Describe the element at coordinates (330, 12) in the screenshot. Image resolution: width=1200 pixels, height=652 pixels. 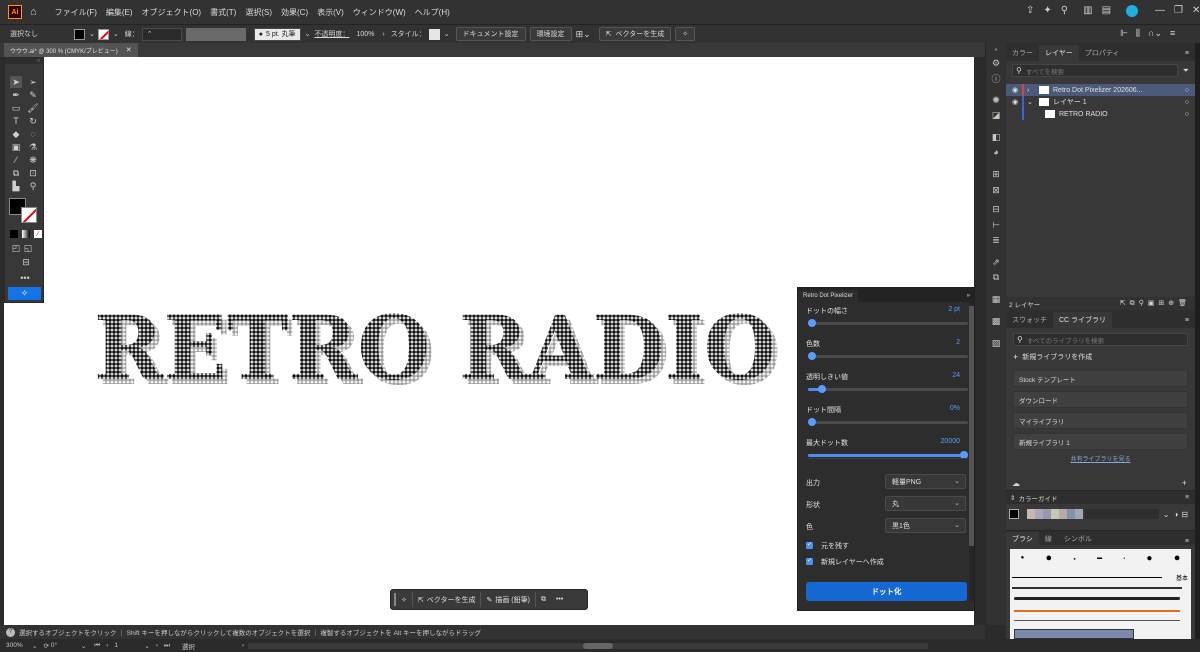
I see `menu-view: 表示(V)` at that location.